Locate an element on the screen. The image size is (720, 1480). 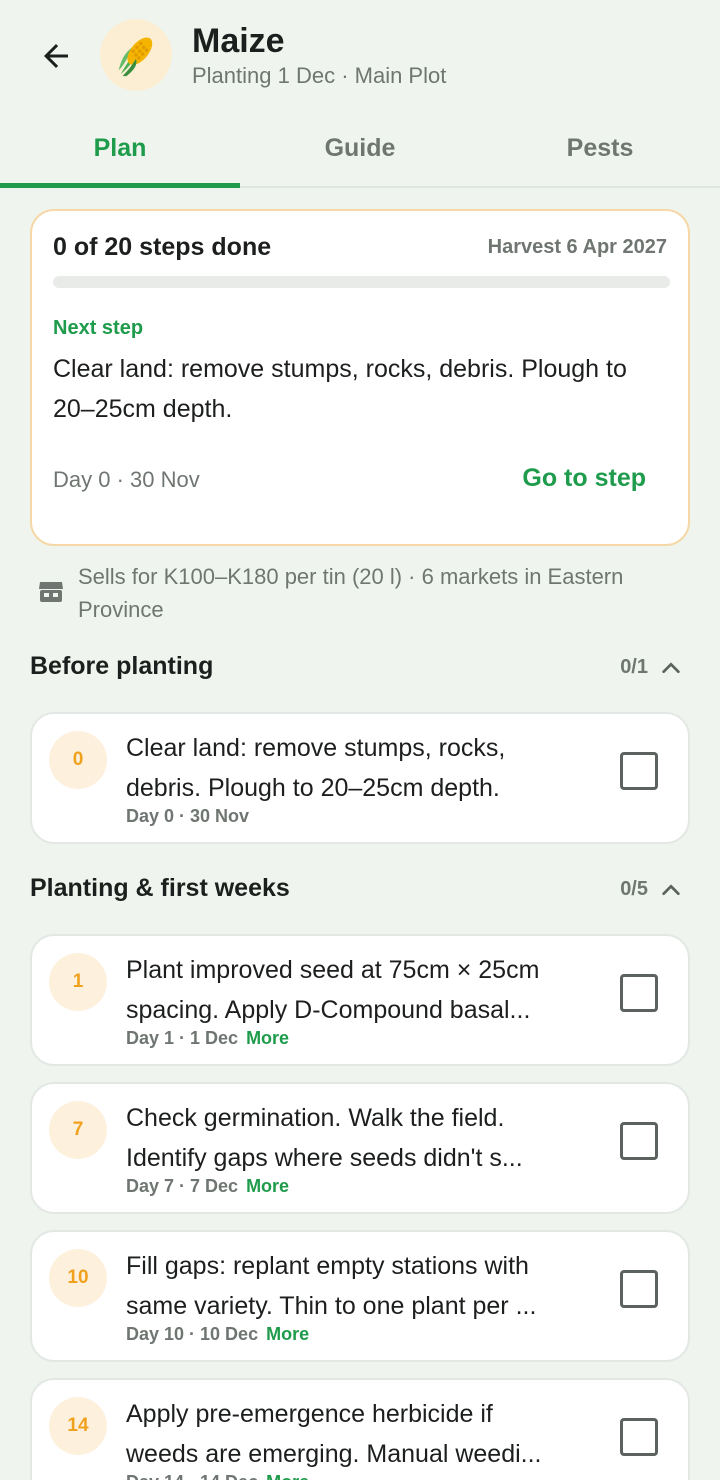
task-description-line: Clear land: remove stumps, rocks, is located at coordinates (316, 748).